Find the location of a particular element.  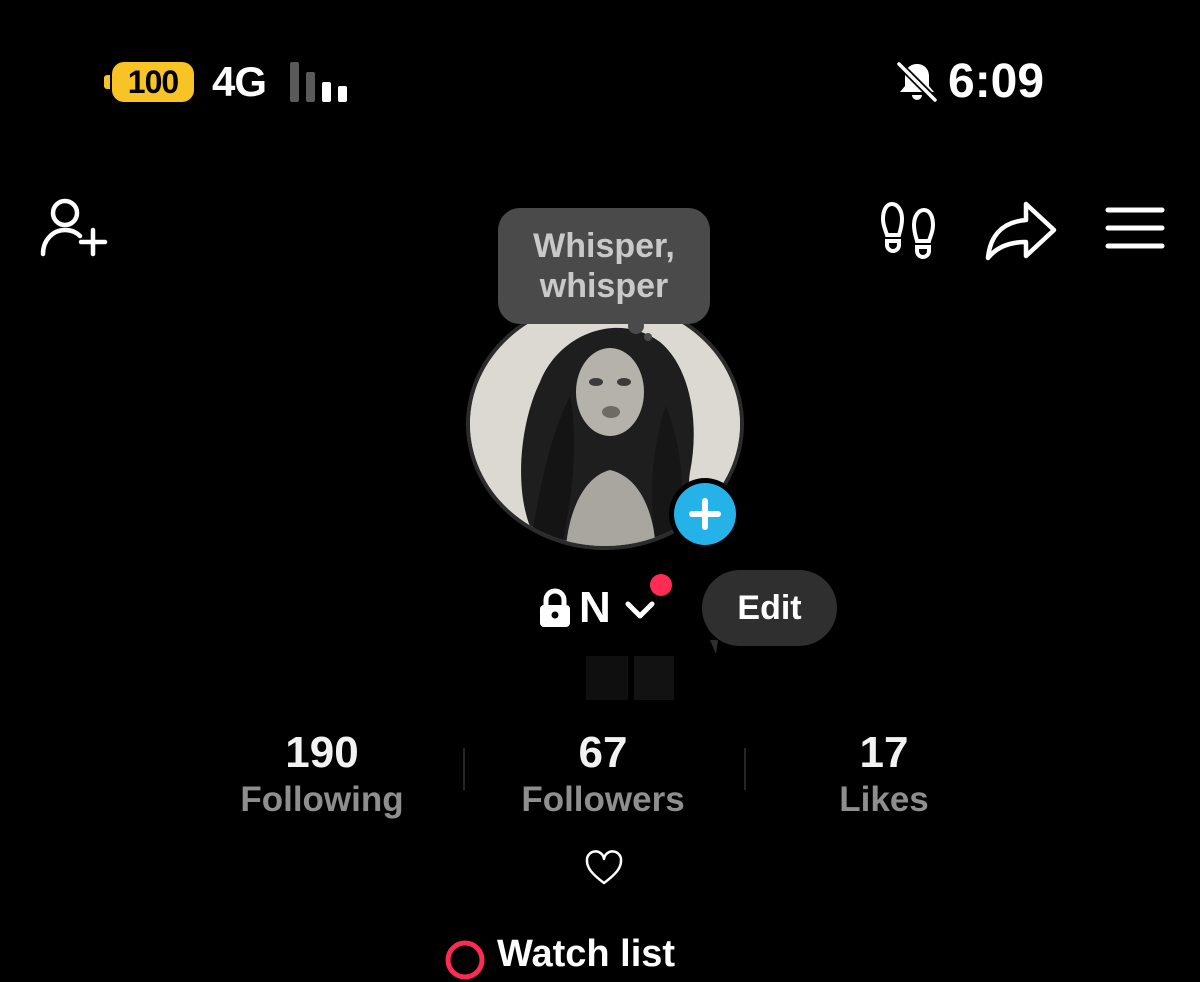

note-bubble-tail is located at coordinates (640, 329).